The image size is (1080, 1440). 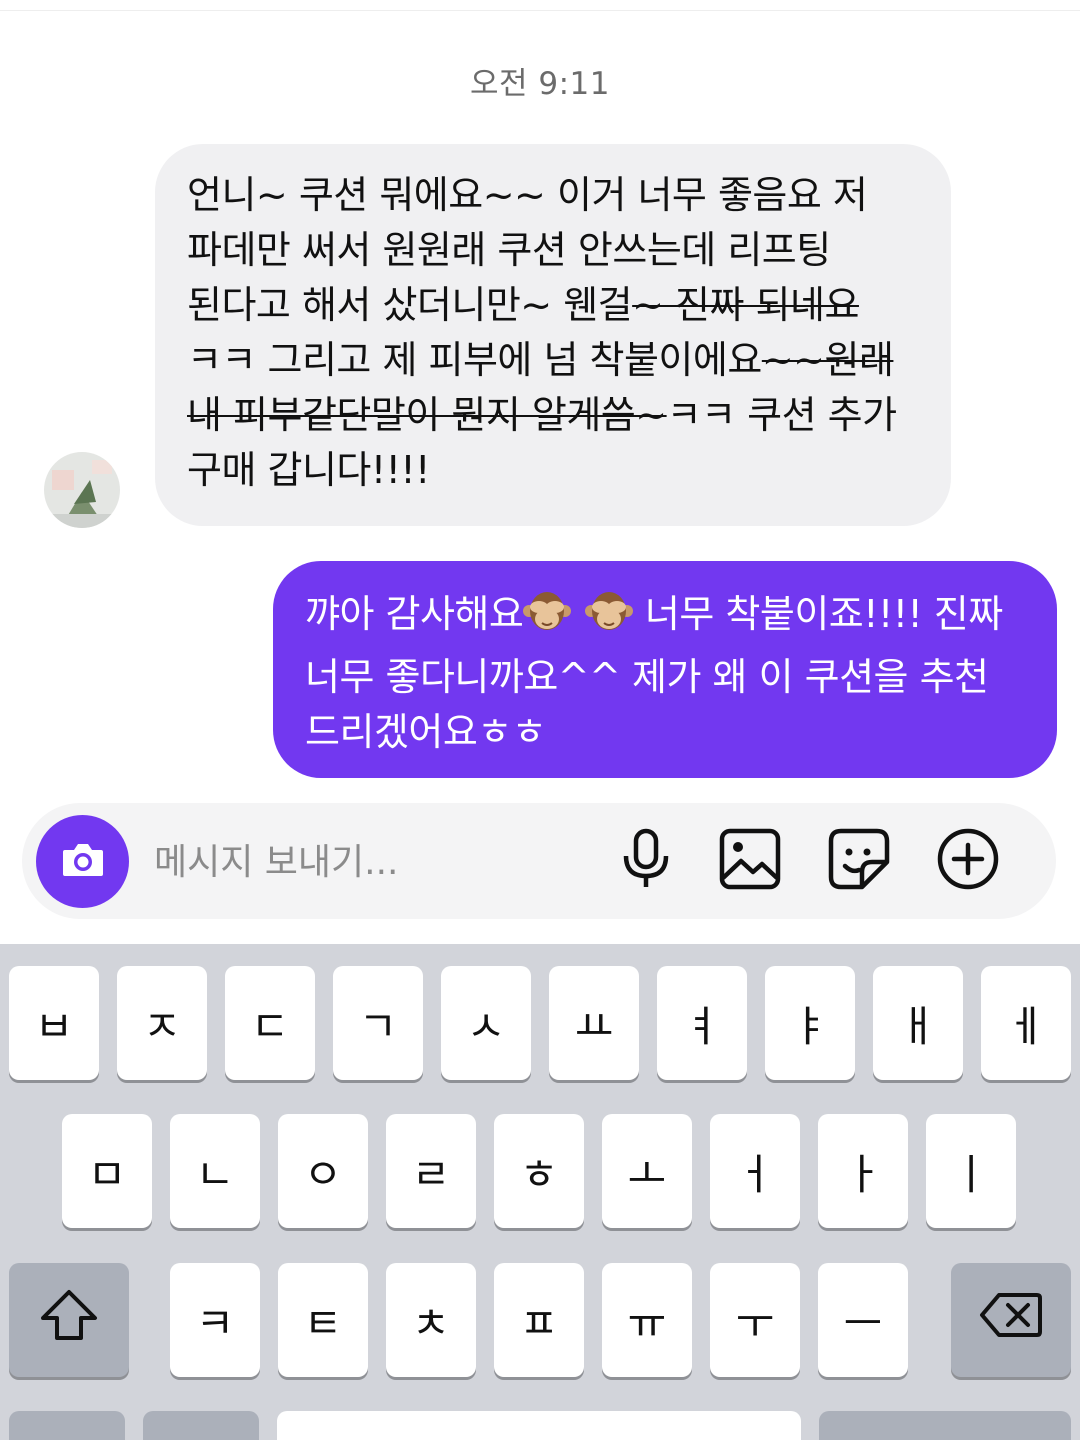 I want to click on globe-key, so click(x=201, y=1425).